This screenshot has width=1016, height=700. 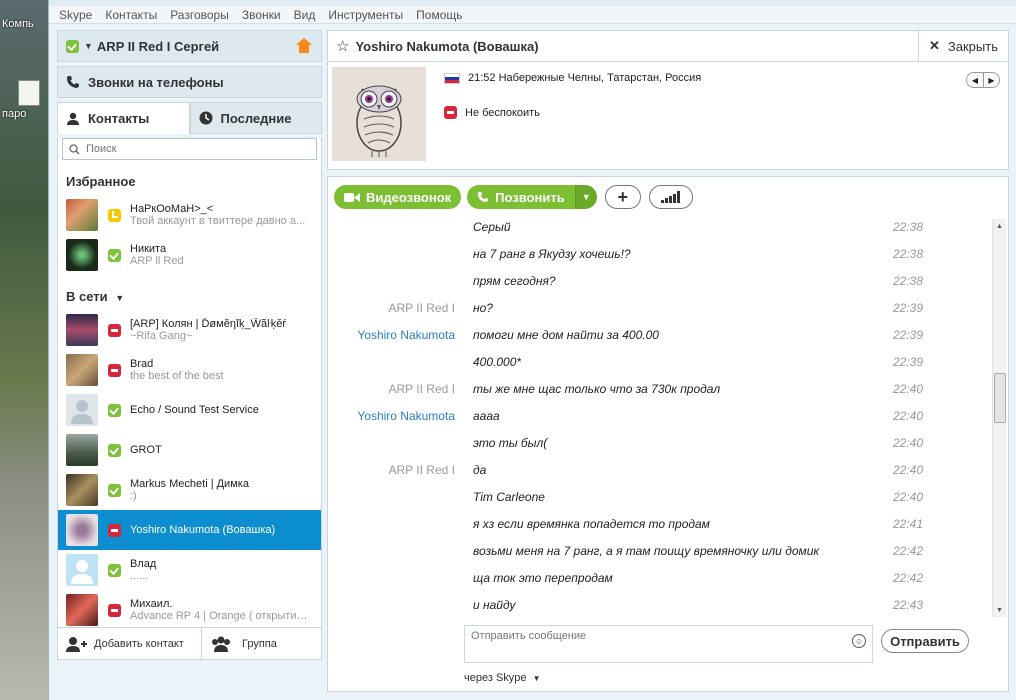 I want to click on call-quality-button, so click(x=670, y=197).